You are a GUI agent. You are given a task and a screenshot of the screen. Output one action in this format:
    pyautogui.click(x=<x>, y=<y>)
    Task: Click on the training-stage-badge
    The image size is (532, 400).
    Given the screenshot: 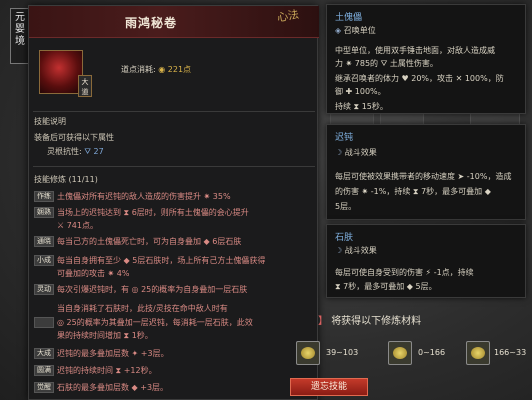 What is the action you would take?
    pyautogui.click(x=44, y=322)
    